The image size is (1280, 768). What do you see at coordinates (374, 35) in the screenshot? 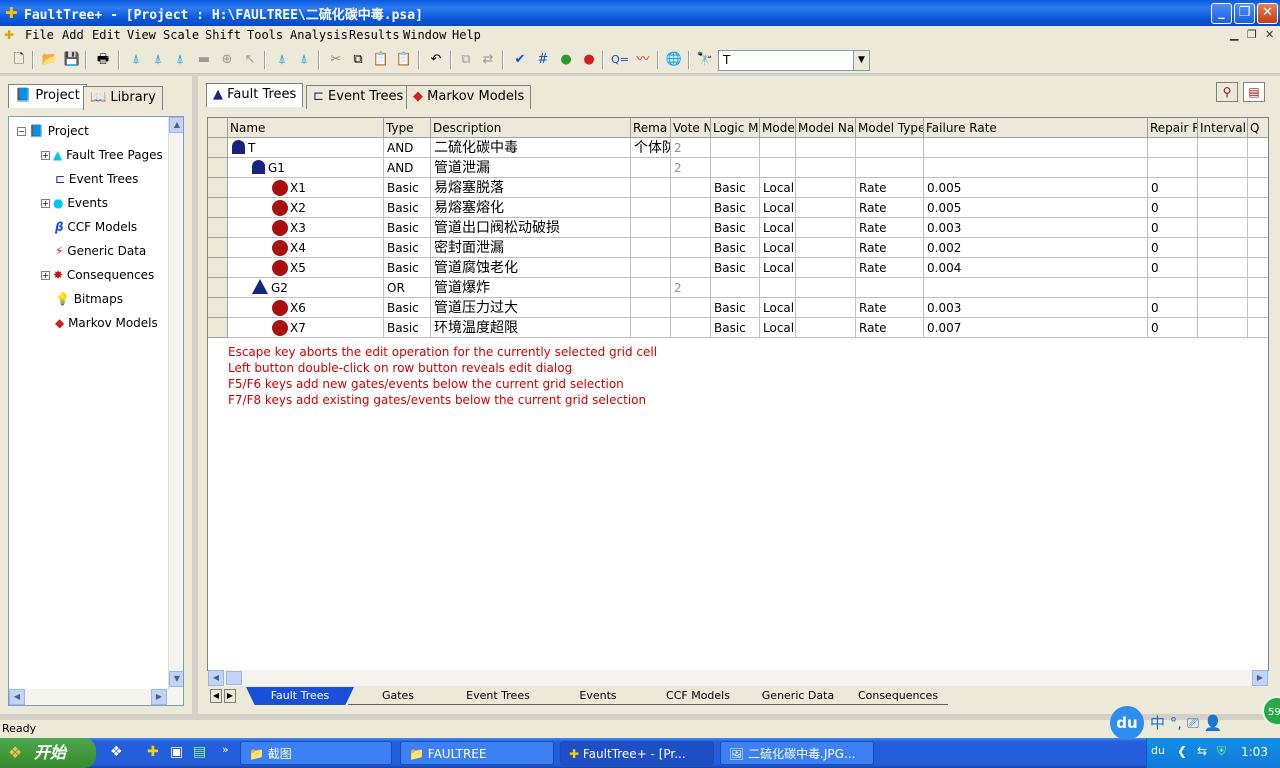
I see `menu-results: Results` at bounding box center [374, 35].